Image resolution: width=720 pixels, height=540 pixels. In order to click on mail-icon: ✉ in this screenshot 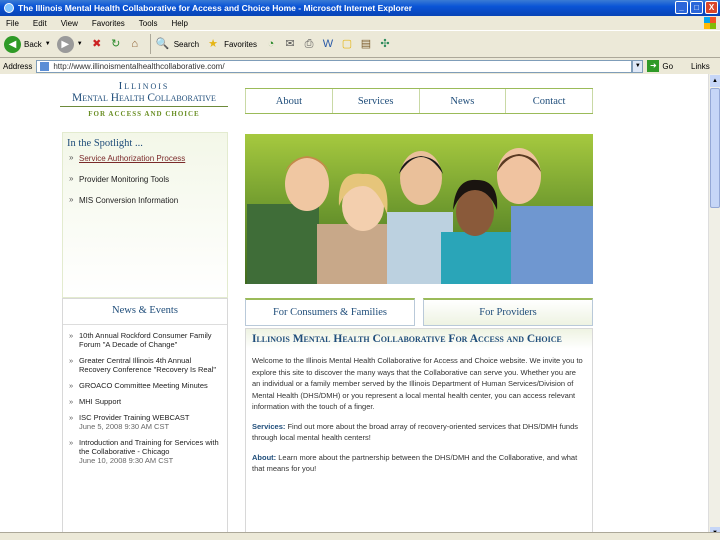, I will do `click(290, 44)`.